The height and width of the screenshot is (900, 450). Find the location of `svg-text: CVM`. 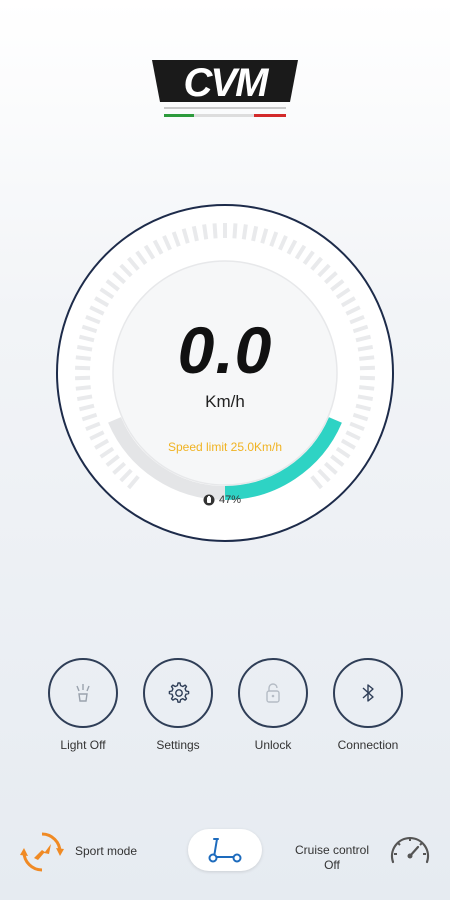

svg-text: CVM is located at coordinates (227, 83).